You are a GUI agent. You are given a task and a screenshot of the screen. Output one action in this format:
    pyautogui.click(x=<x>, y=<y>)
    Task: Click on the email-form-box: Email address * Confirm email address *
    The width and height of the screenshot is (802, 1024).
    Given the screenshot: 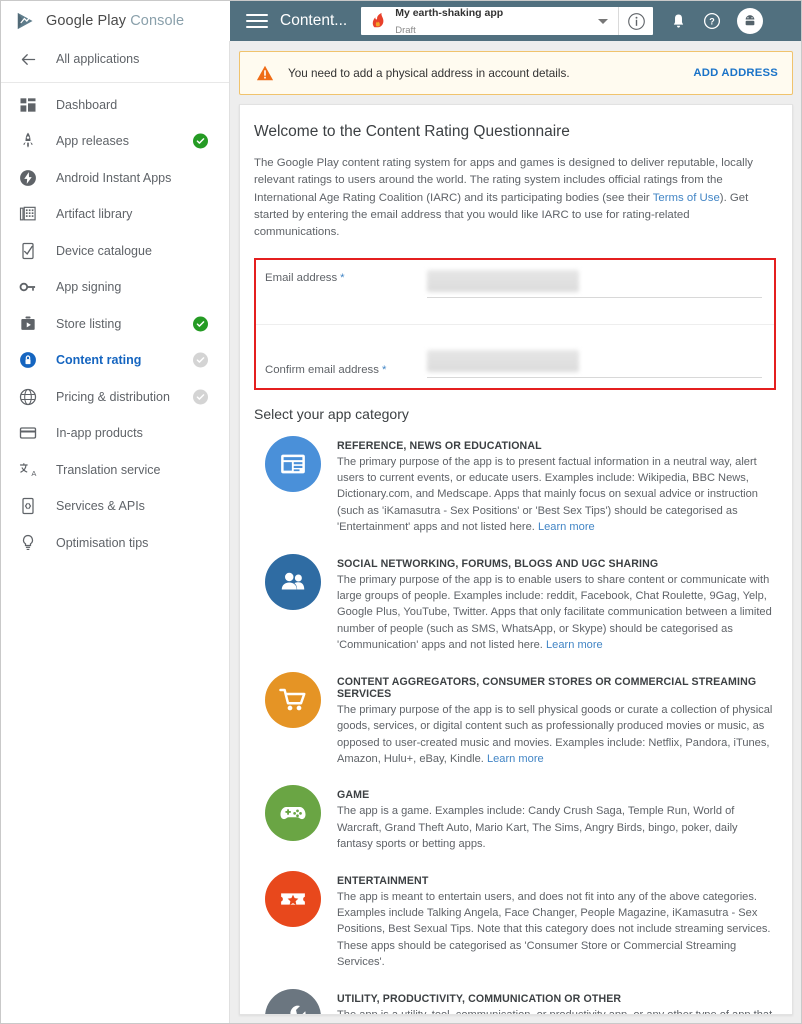 What is the action you would take?
    pyautogui.click(x=515, y=323)
    